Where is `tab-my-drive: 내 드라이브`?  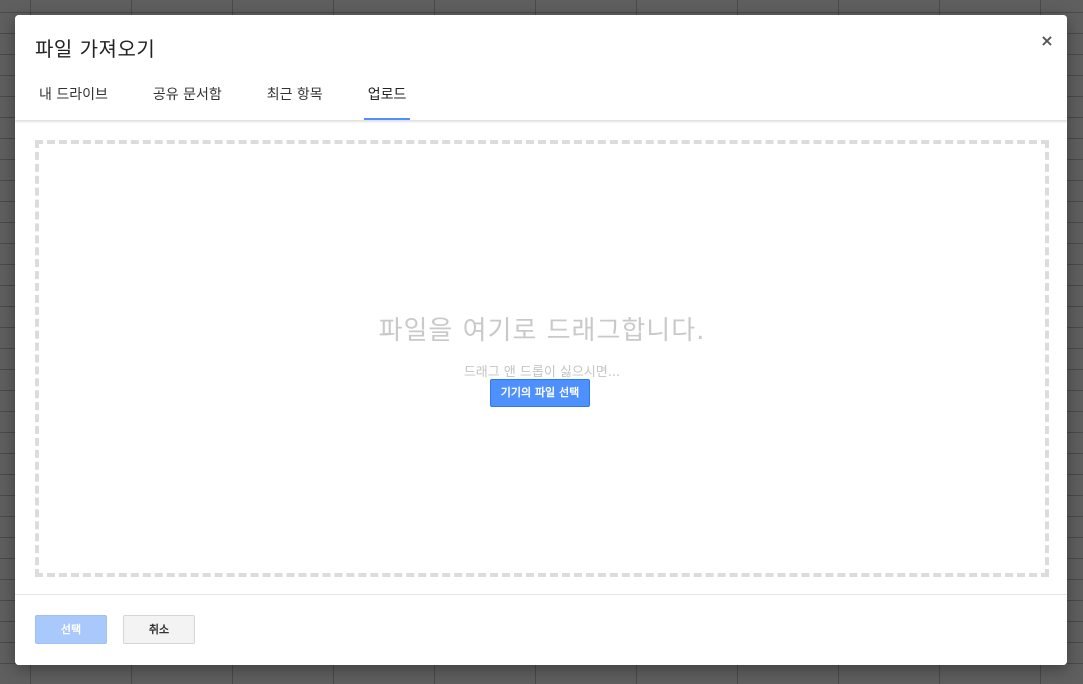
tab-my-drive: 내 드라이브 is located at coordinates (73, 102).